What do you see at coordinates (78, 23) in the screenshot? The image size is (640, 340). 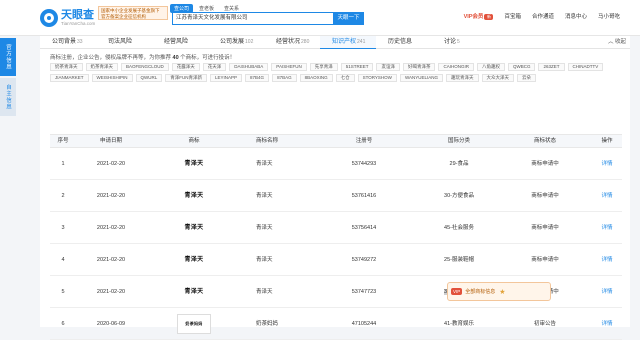 I see `logo-url: TianYanCha.com` at bounding box center [78, 23].